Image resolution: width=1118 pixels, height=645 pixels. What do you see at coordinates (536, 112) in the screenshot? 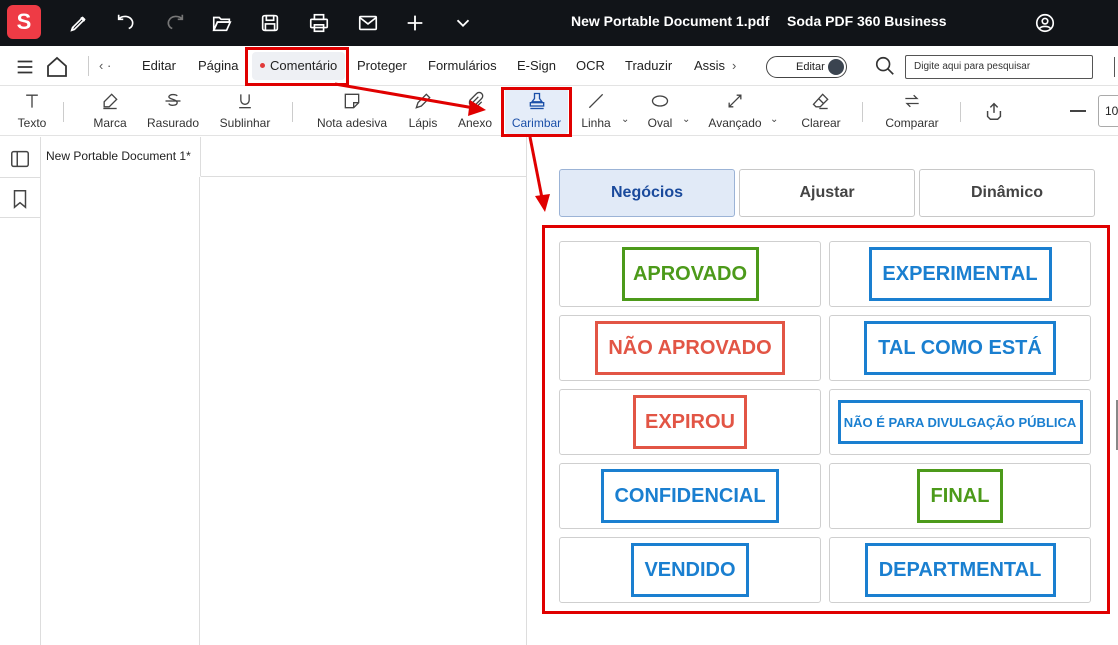
I see `highlight-box-carimbar` at bounding box center [536, 112].